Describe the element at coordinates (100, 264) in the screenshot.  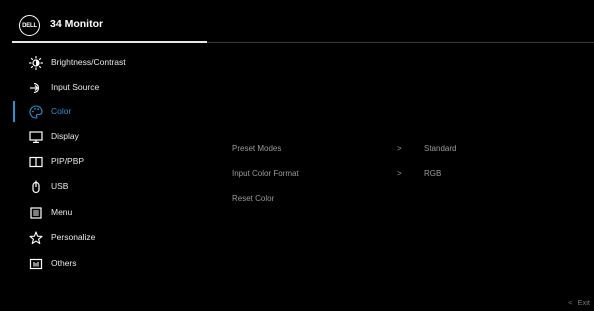
I see `sidebar-item-others: Others` at that location.